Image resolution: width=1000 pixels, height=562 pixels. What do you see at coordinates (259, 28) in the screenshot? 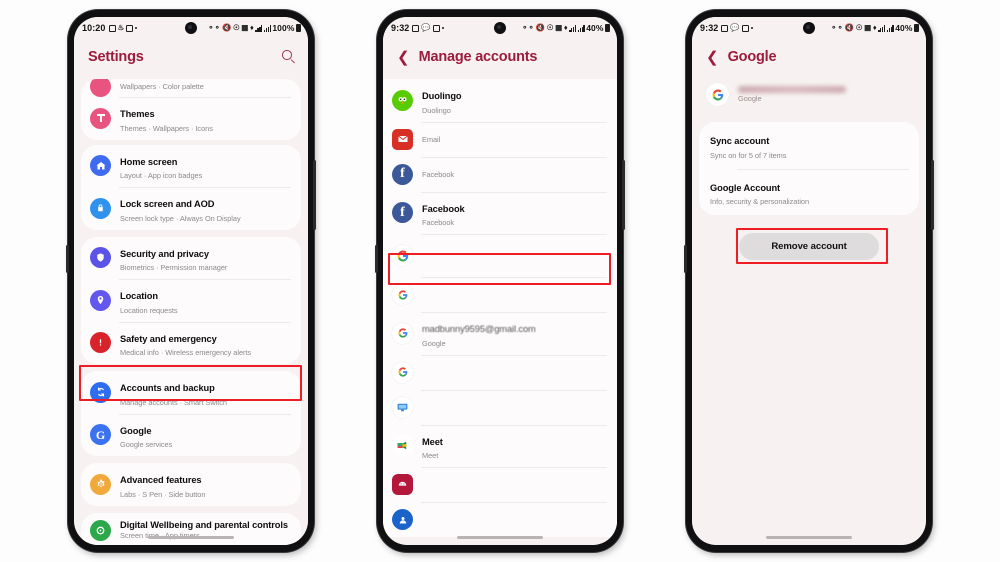
I see `signal-bars-sim1-icon` at bounding box center [259, 28].